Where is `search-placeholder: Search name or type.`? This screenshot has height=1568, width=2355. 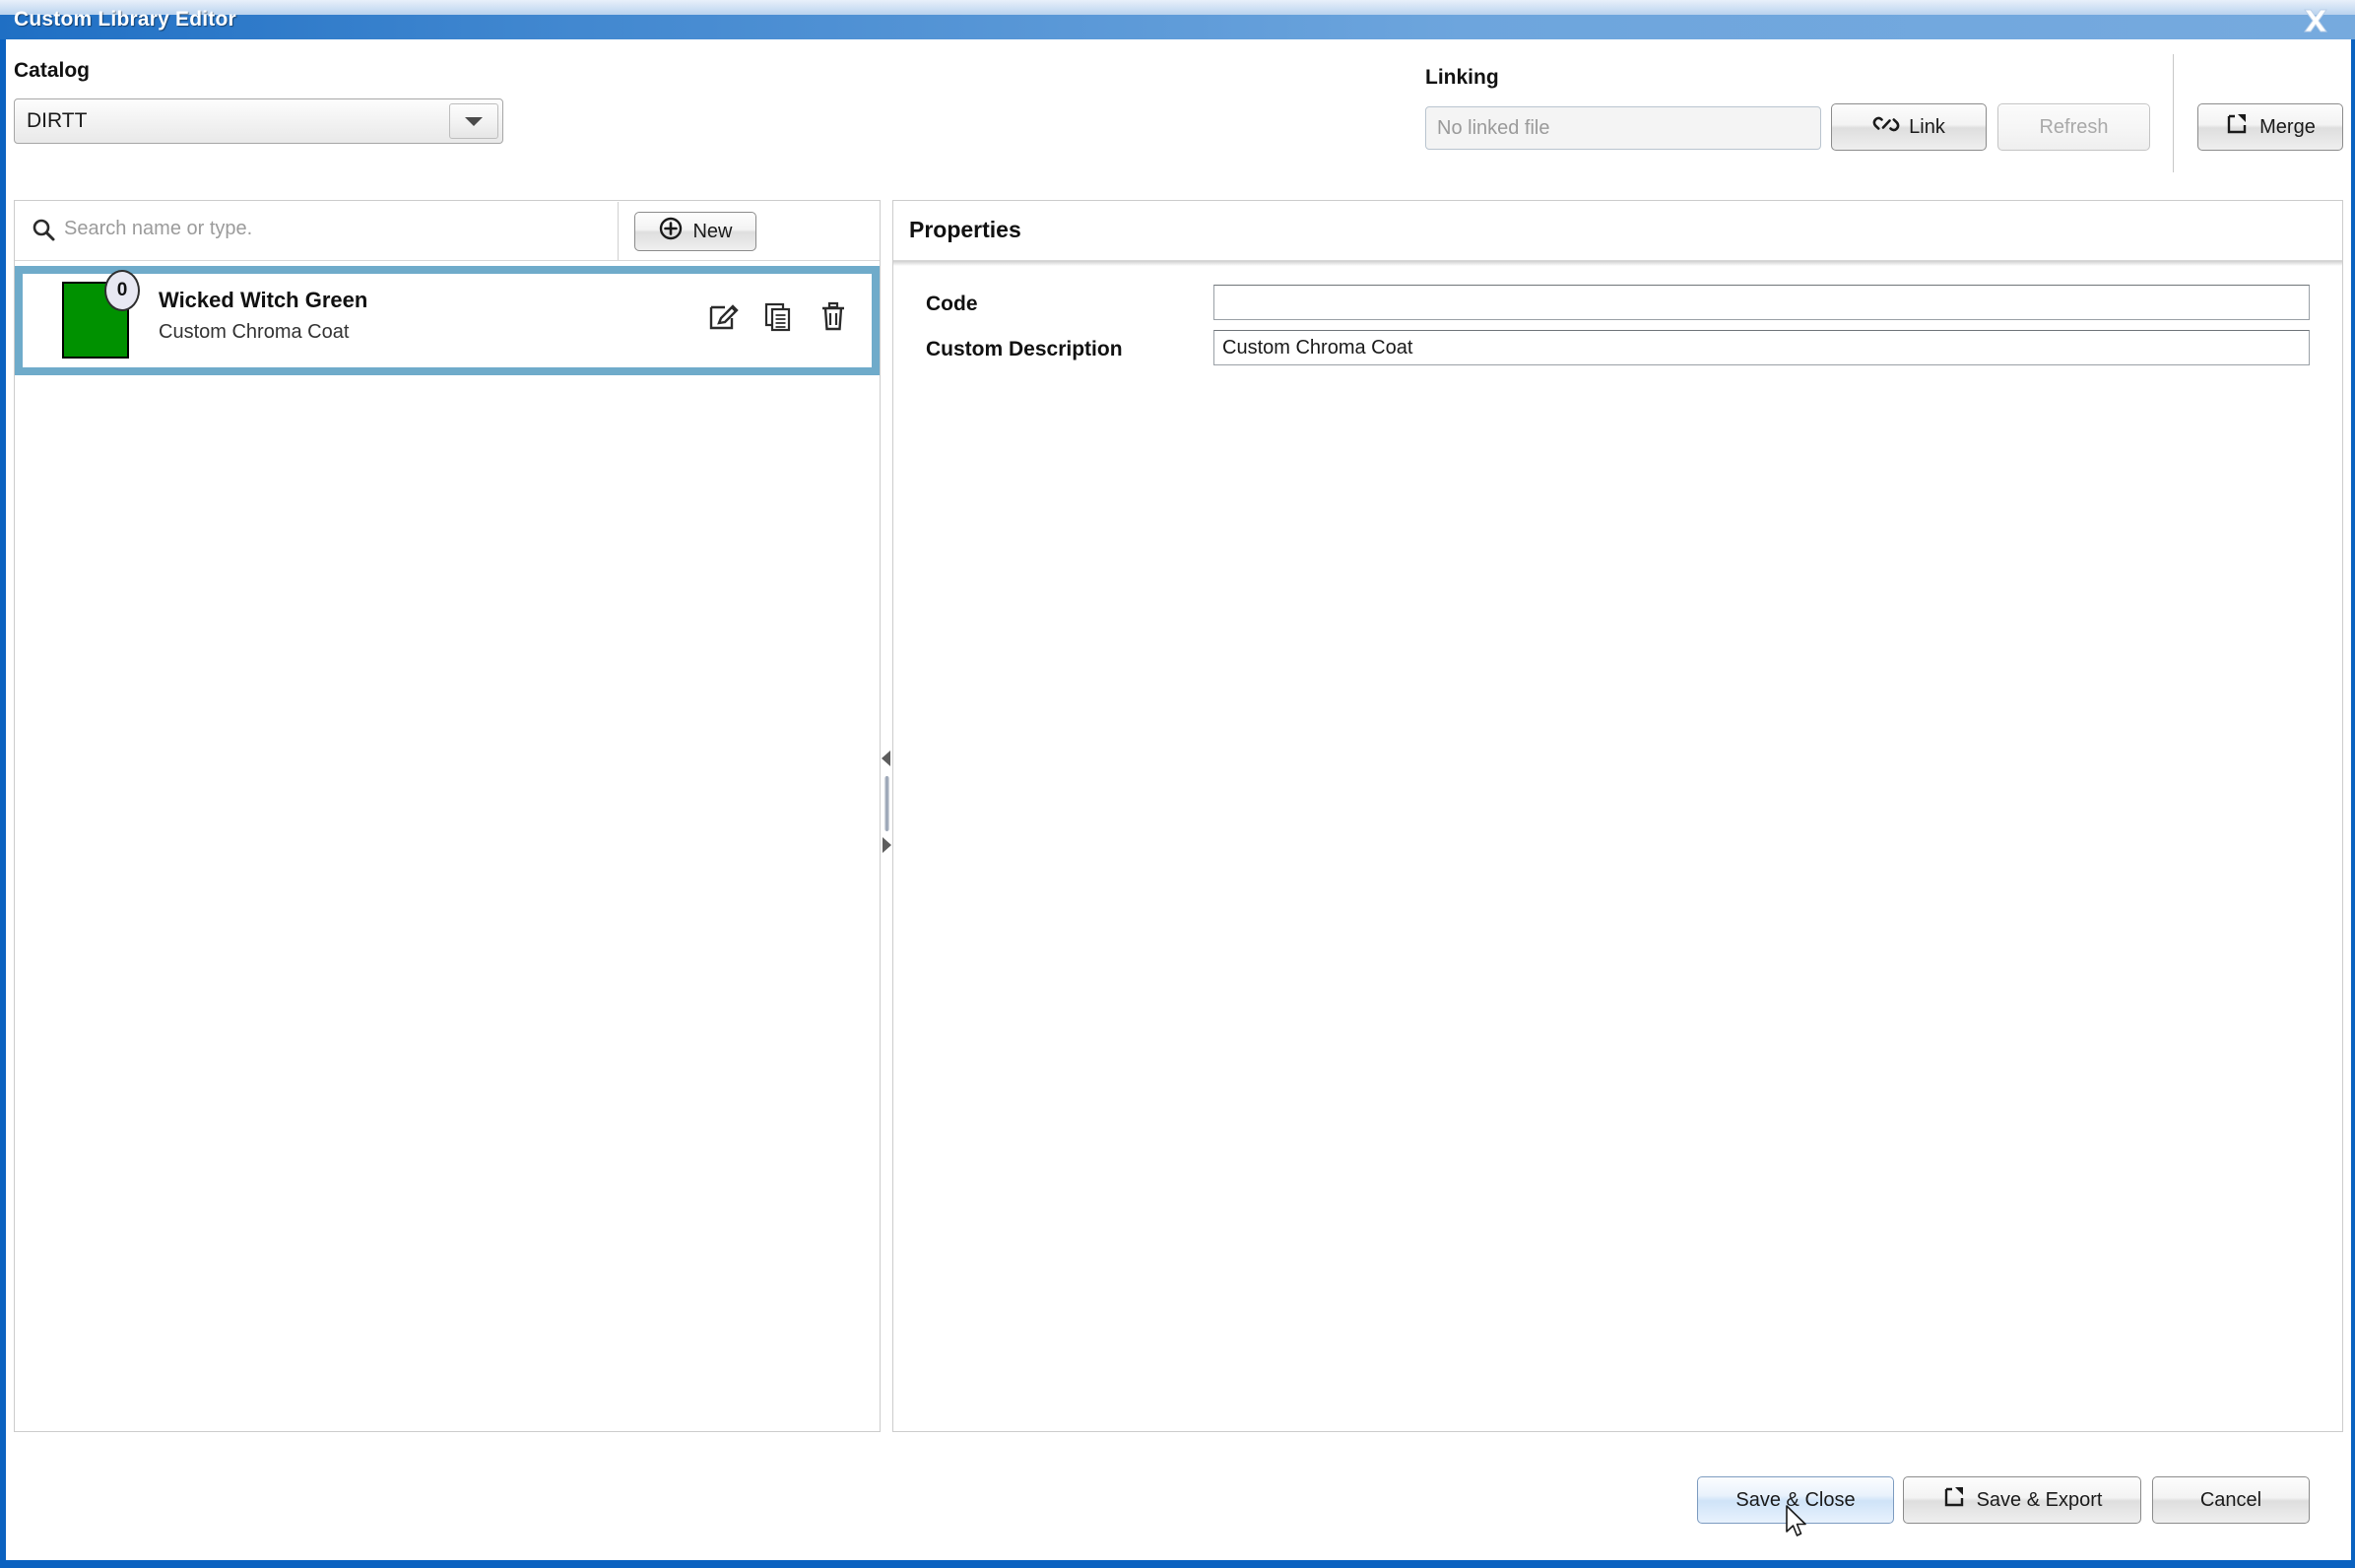 search-placeholder: Search name or type. is located at coordinates (158, 229).